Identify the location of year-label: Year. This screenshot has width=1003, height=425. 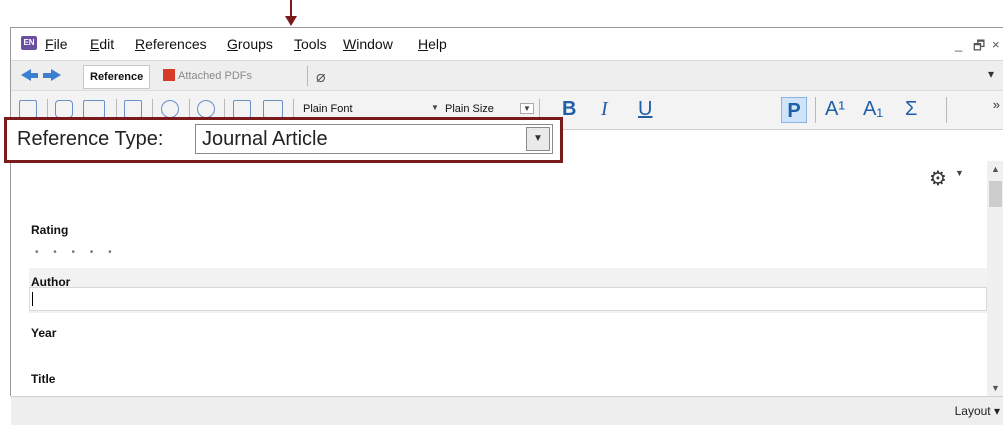
(44, 333).